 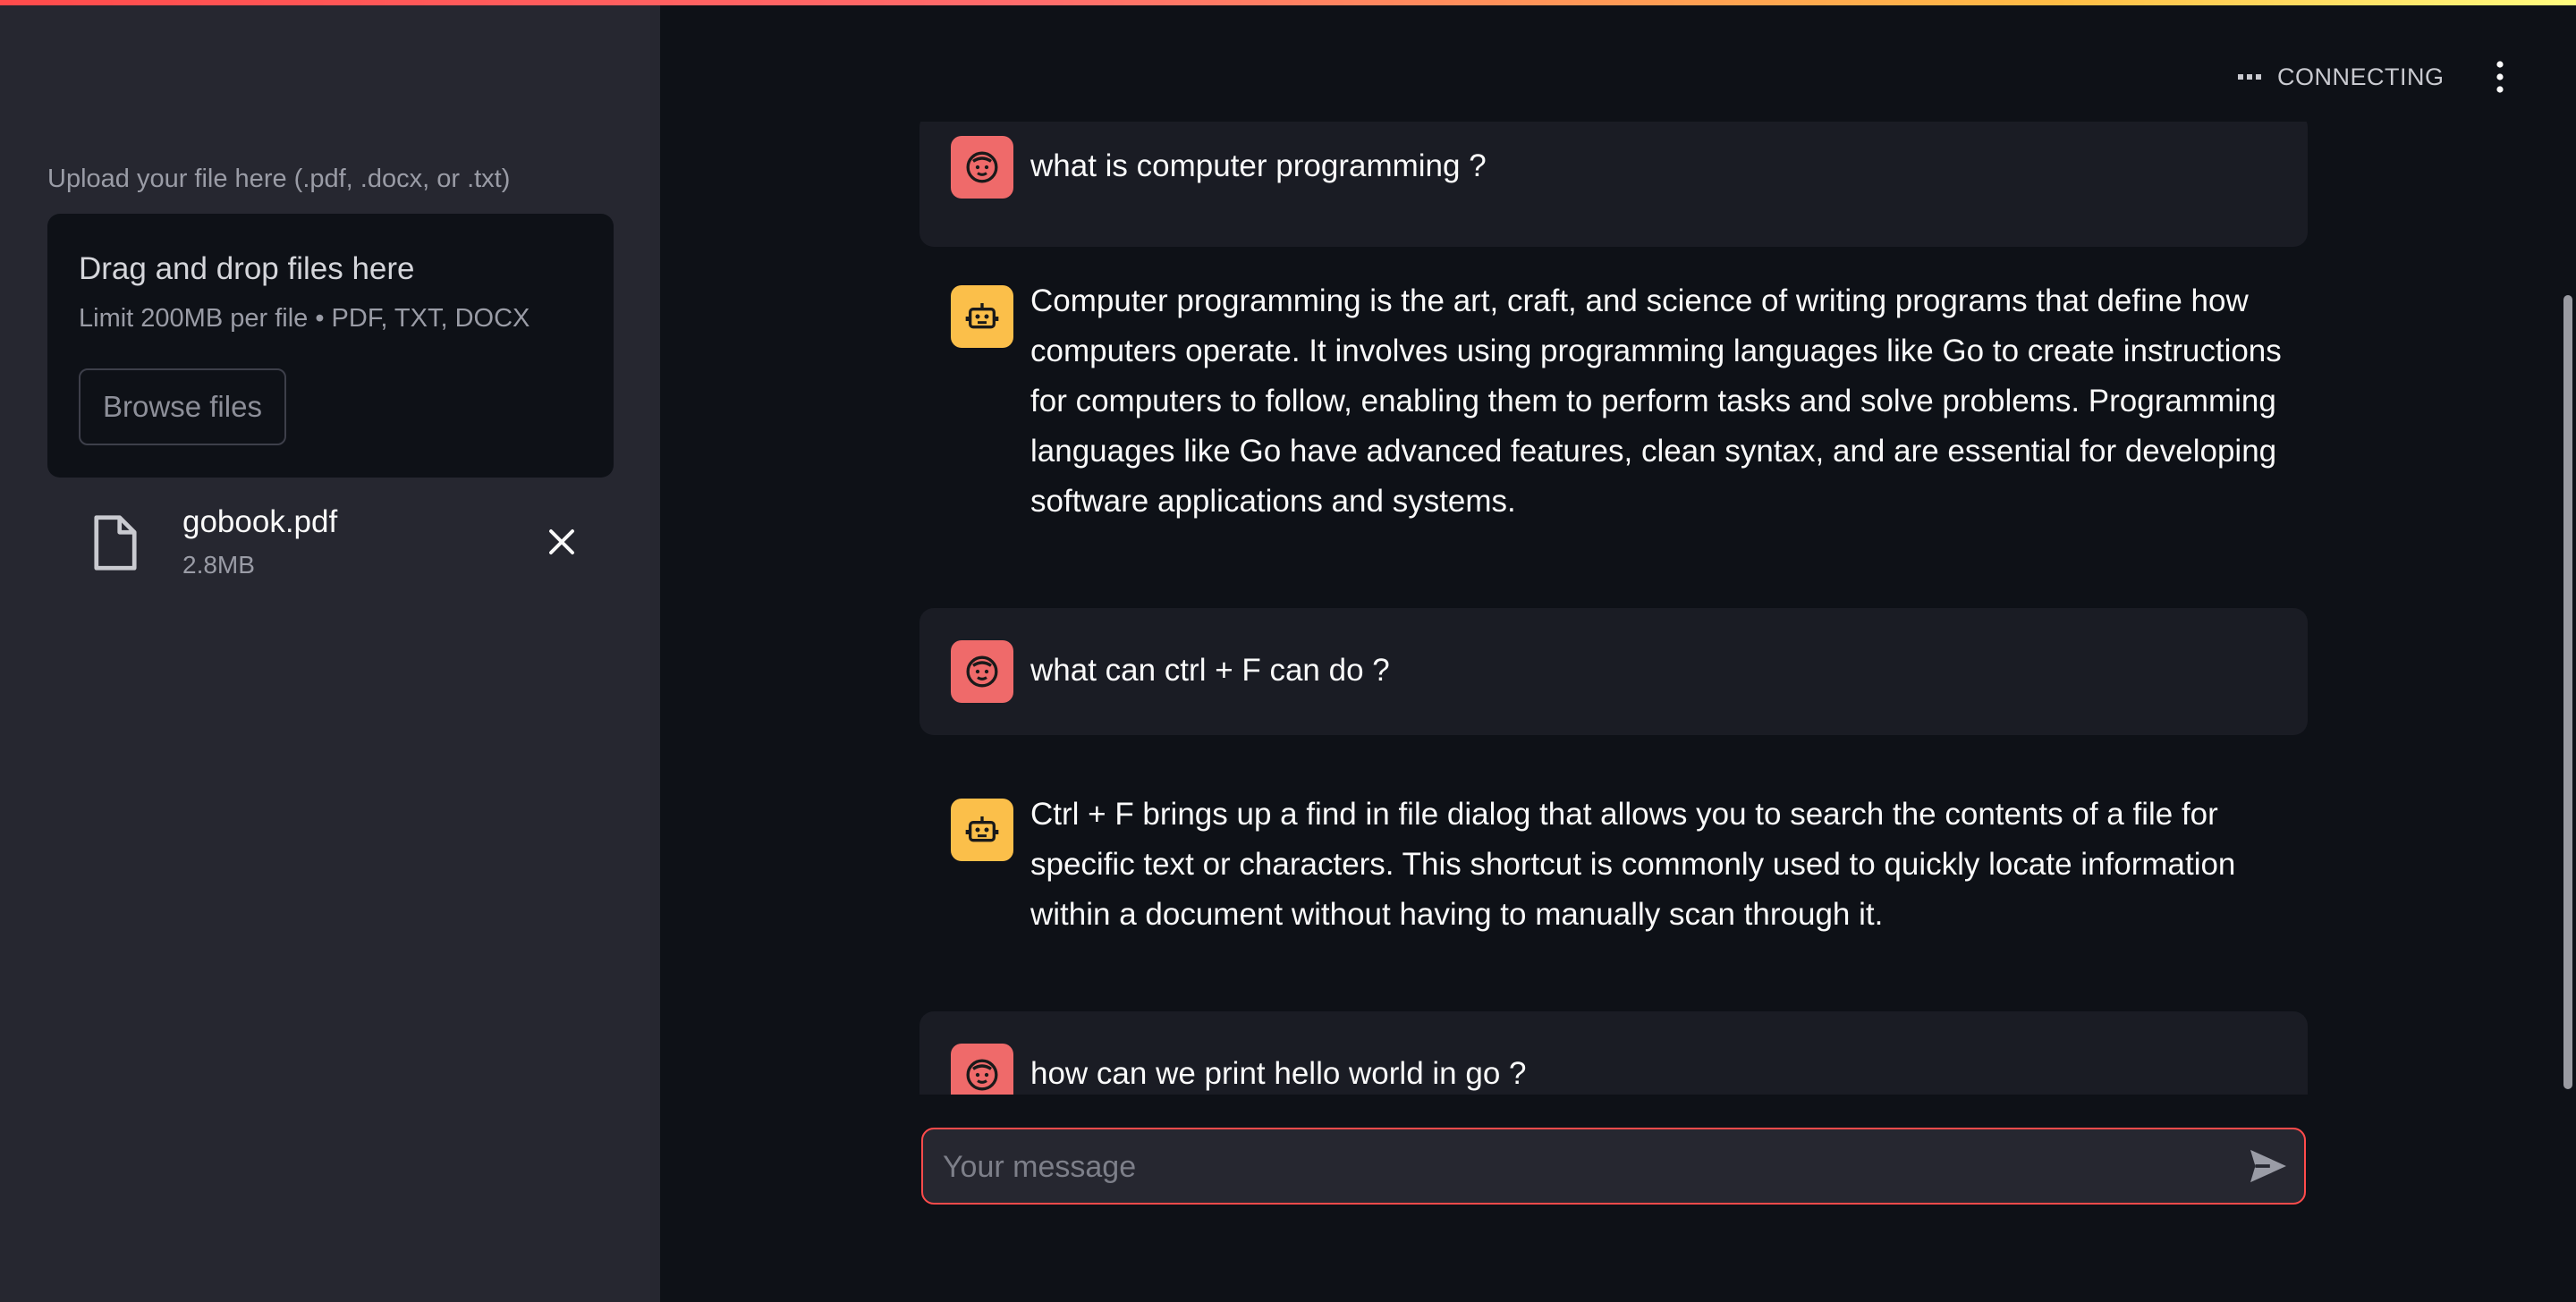 I want to click on chat-scrollbar, so click(x=2567, y=692).